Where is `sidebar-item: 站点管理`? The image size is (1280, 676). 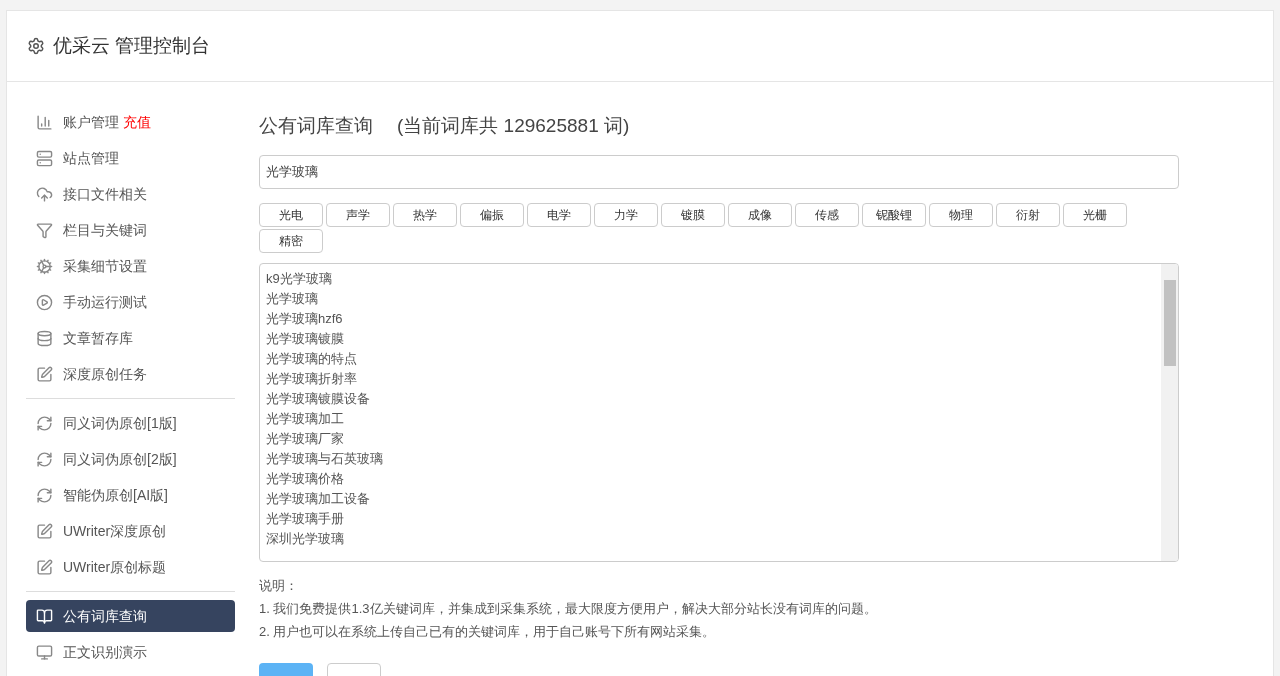
sidebar-item: 站点管理 is located at coordinates (130, 158).